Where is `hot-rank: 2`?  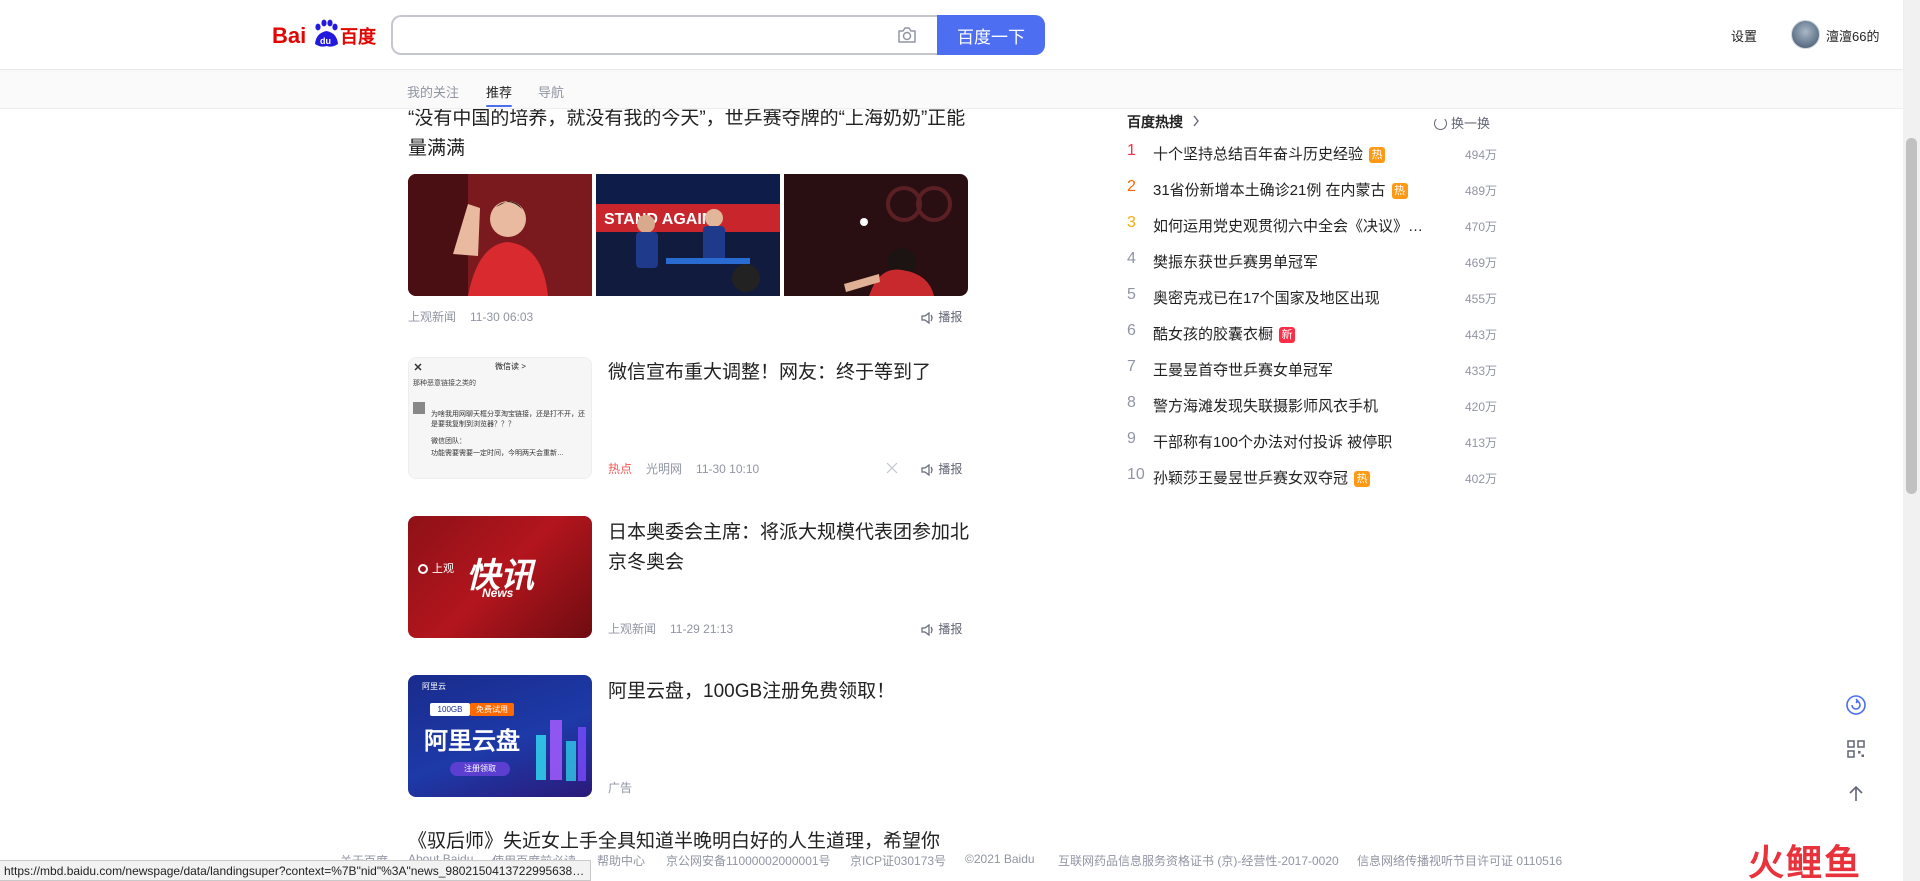
hot-rank: 2 is located at coordinates (1131, 186).